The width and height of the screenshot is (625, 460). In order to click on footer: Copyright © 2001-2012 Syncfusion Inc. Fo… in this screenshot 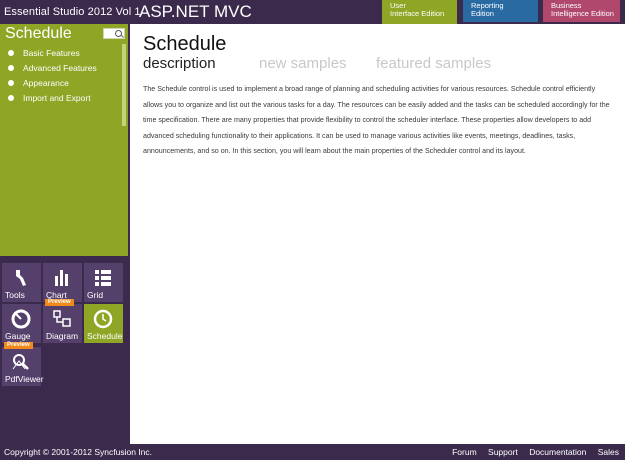, I will do `click(312, 452)`.